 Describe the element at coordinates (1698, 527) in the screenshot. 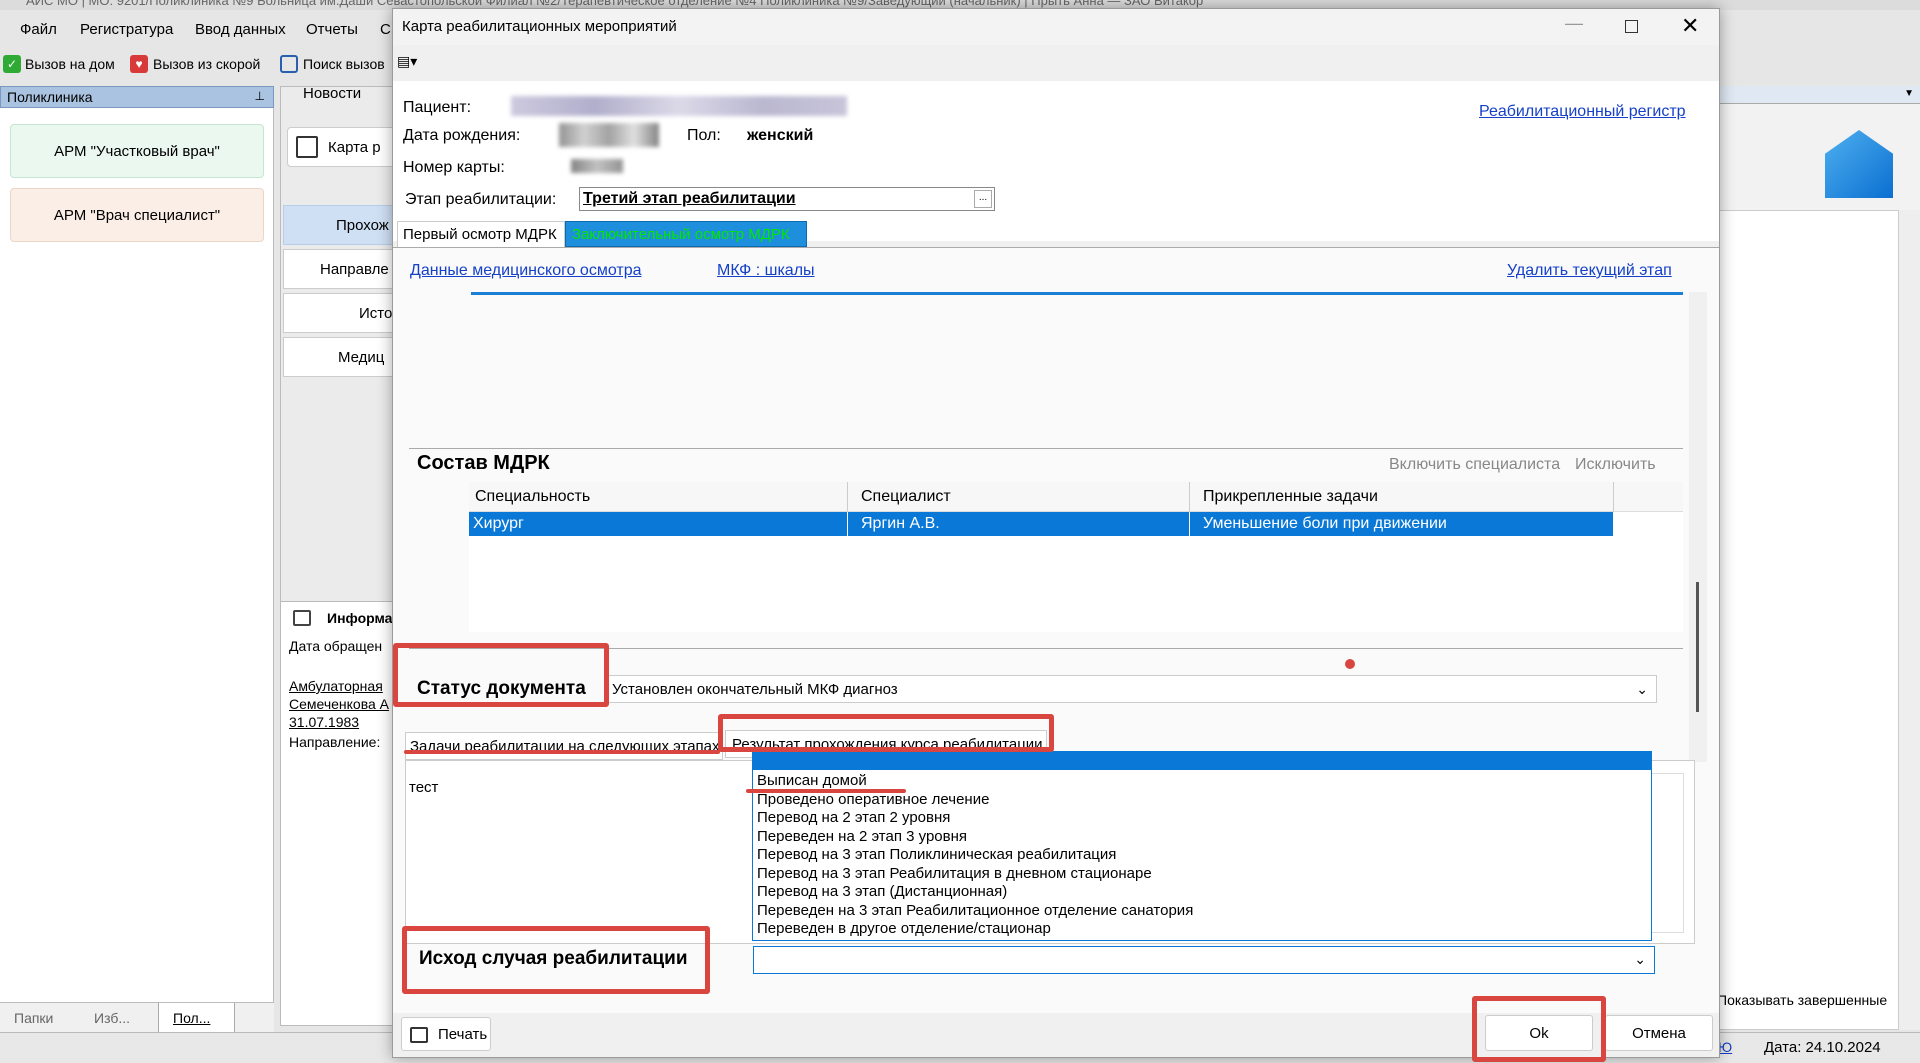

I see `content-scrollbar` at that location.